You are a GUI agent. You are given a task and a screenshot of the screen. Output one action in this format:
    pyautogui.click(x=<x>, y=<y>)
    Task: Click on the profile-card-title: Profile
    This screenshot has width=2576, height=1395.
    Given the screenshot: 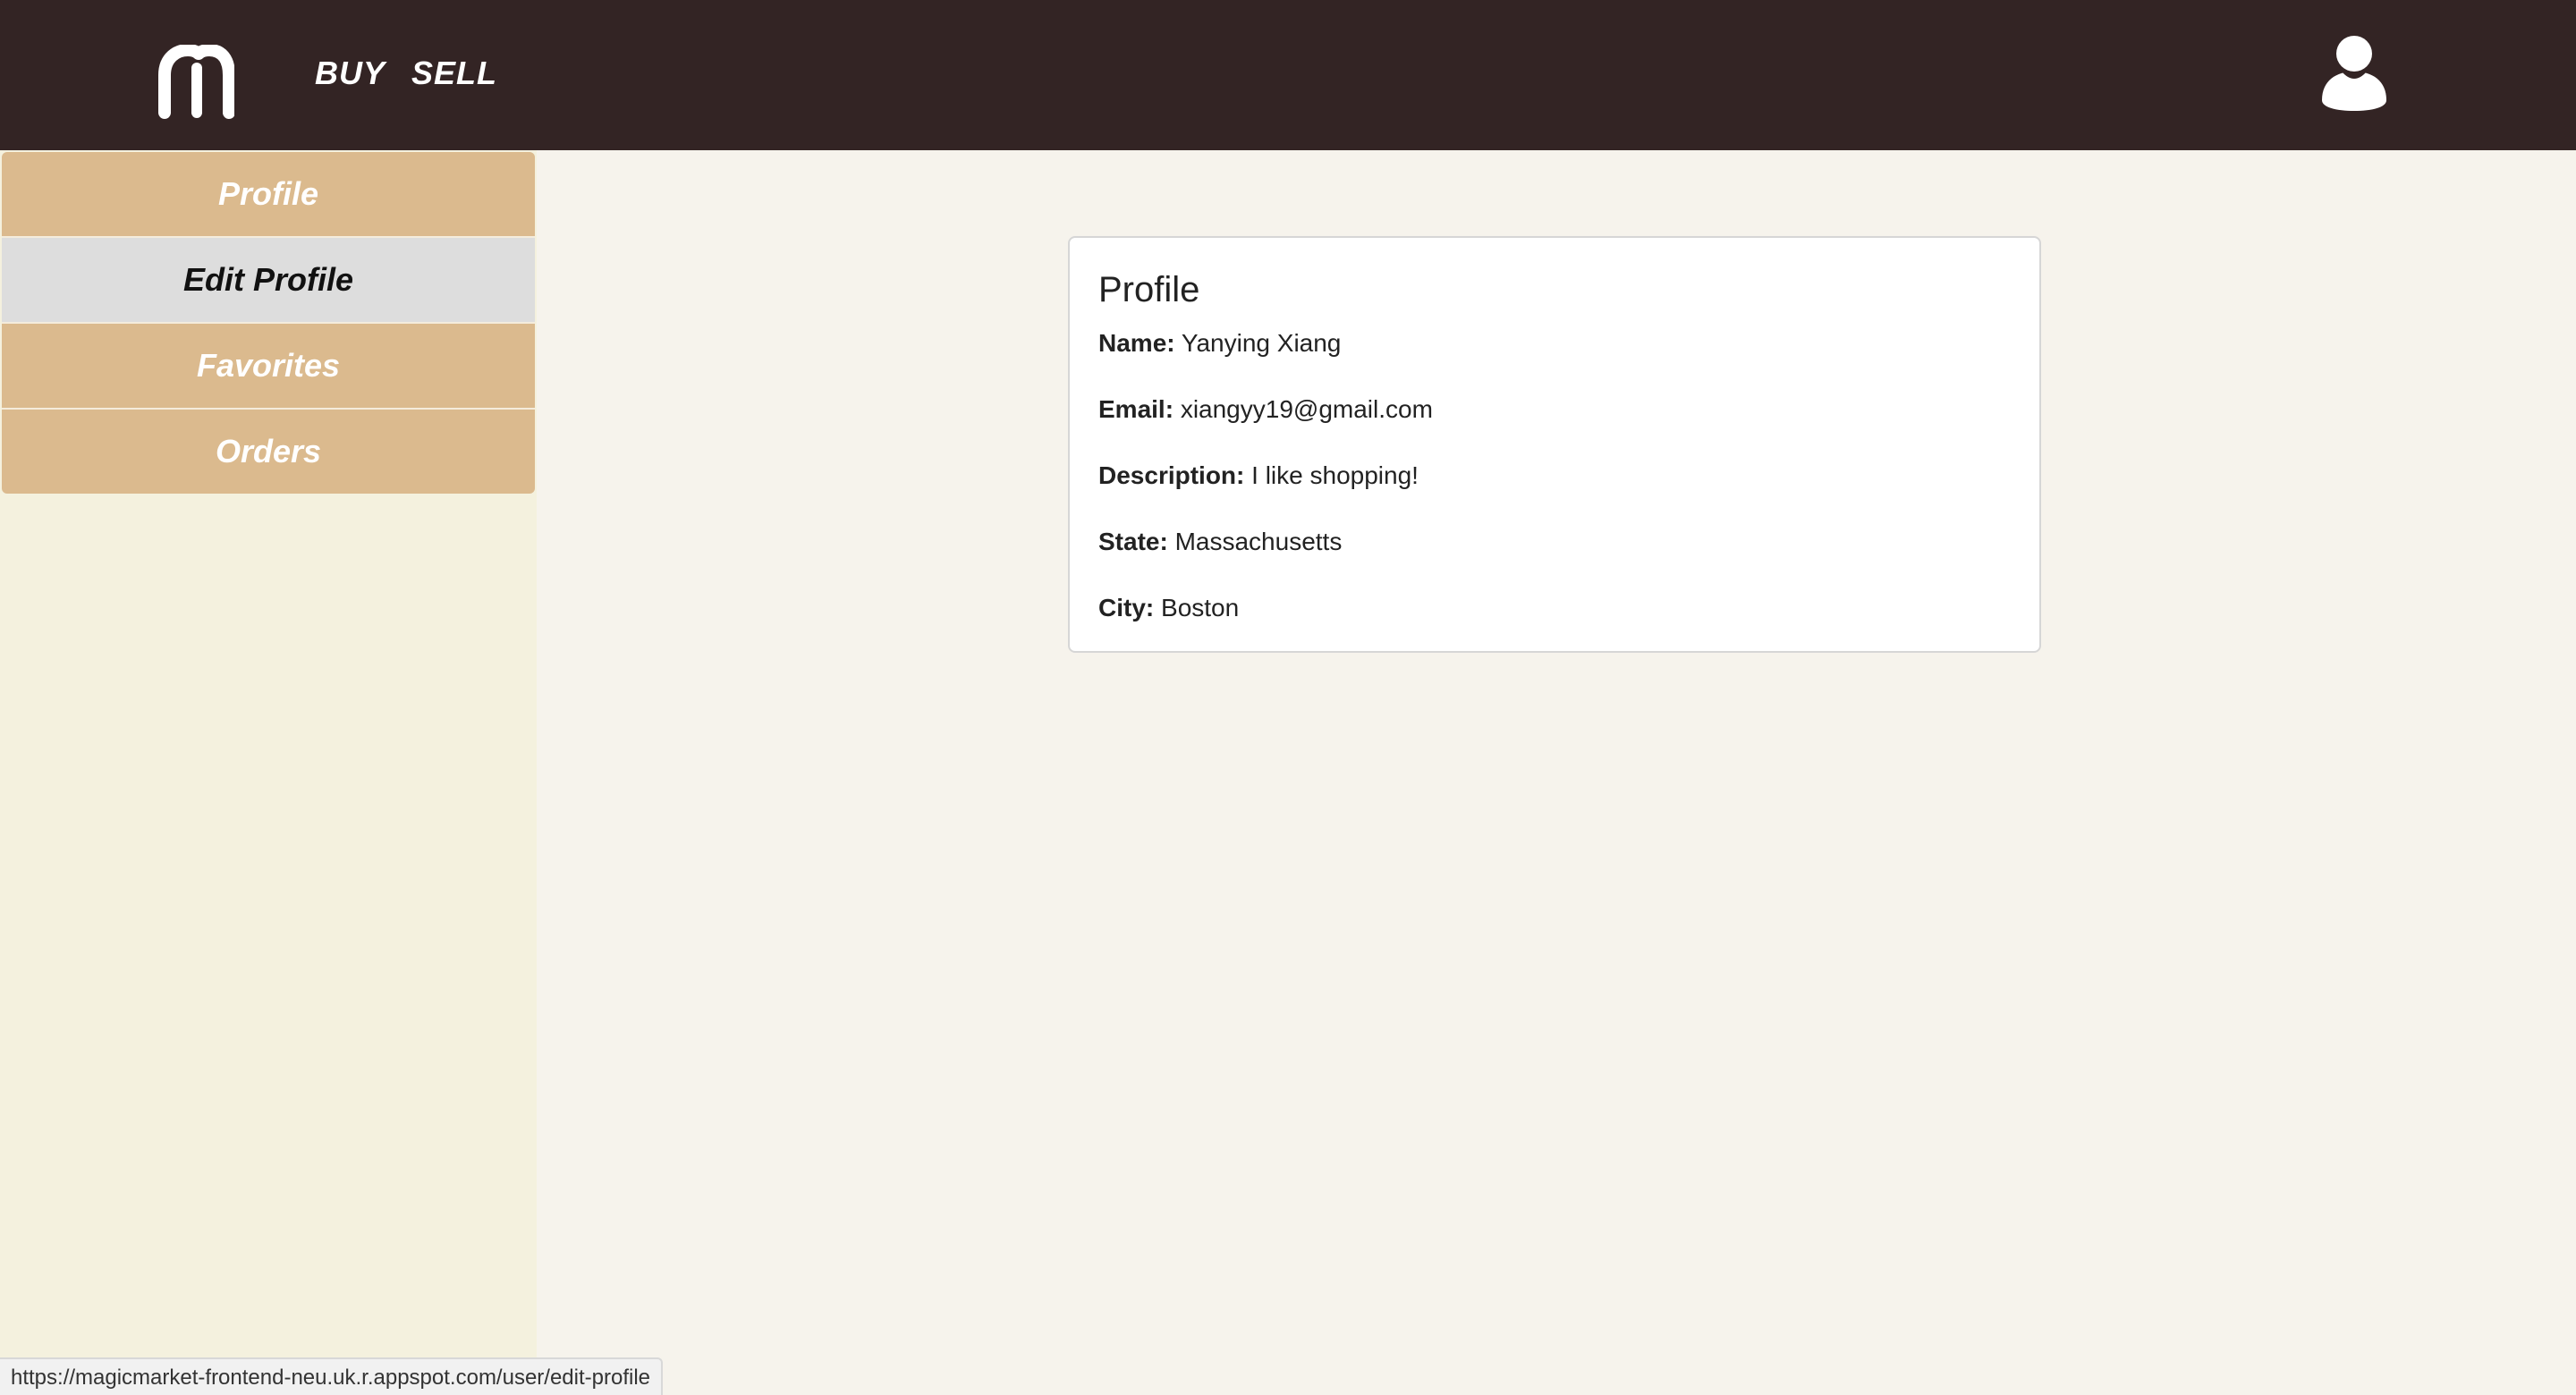 What is the action you would take?
    pyautogui.click(x=1149, y=289)
    